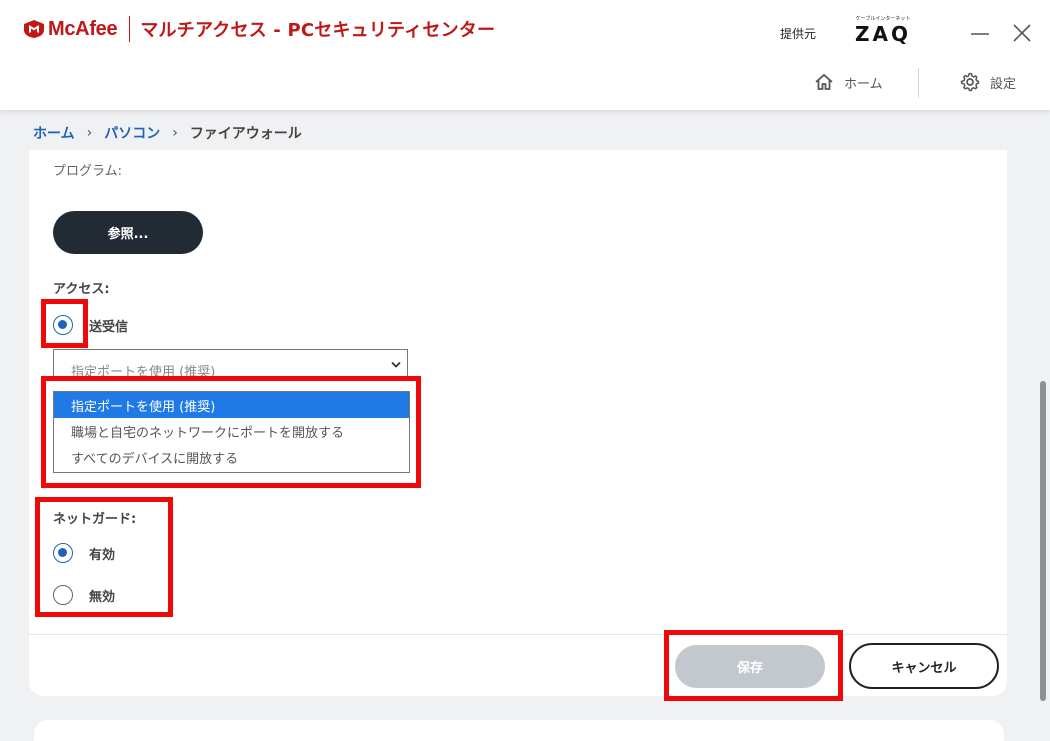 This screenshot has width=1050, height=741. What do you see at coordinates (318, 30) in the screenshot?
I see `product-title: マルチアクセス - PCセキュリティセンター` at bounding box center [318, 30].